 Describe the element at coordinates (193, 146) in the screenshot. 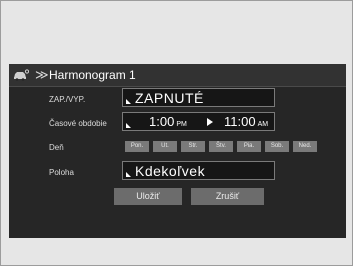

I see `day-button-wed: Str.` at that location.